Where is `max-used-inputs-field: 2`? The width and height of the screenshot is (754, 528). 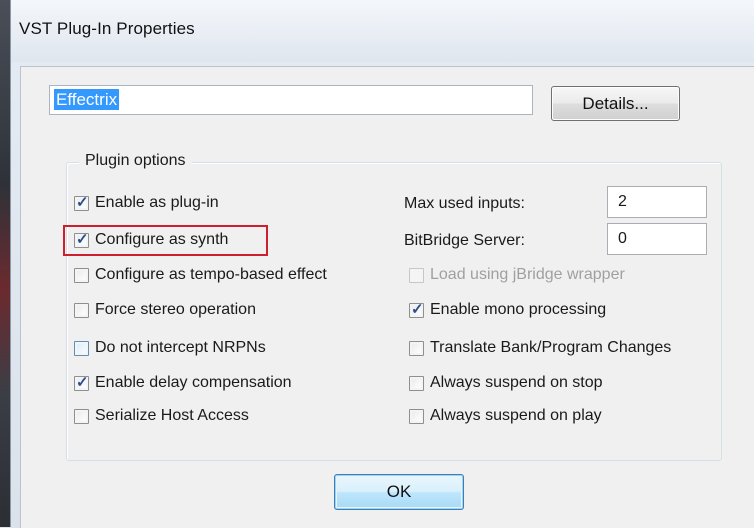 max-used-inputs-field: 2 is located at coordinates (657, 202).